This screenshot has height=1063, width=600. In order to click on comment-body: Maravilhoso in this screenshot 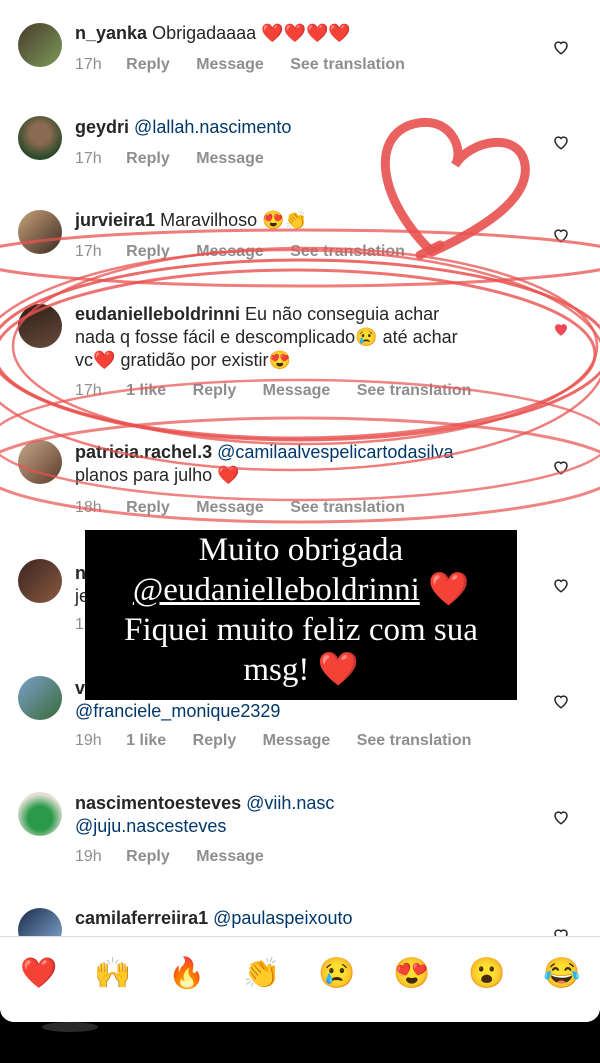, I will do `click(209, 220)`.